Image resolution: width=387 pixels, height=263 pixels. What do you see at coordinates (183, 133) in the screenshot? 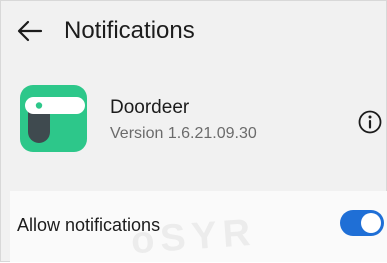
I see `app-version: Version 1.6.21.09.30` at bounding box center [183, 133].